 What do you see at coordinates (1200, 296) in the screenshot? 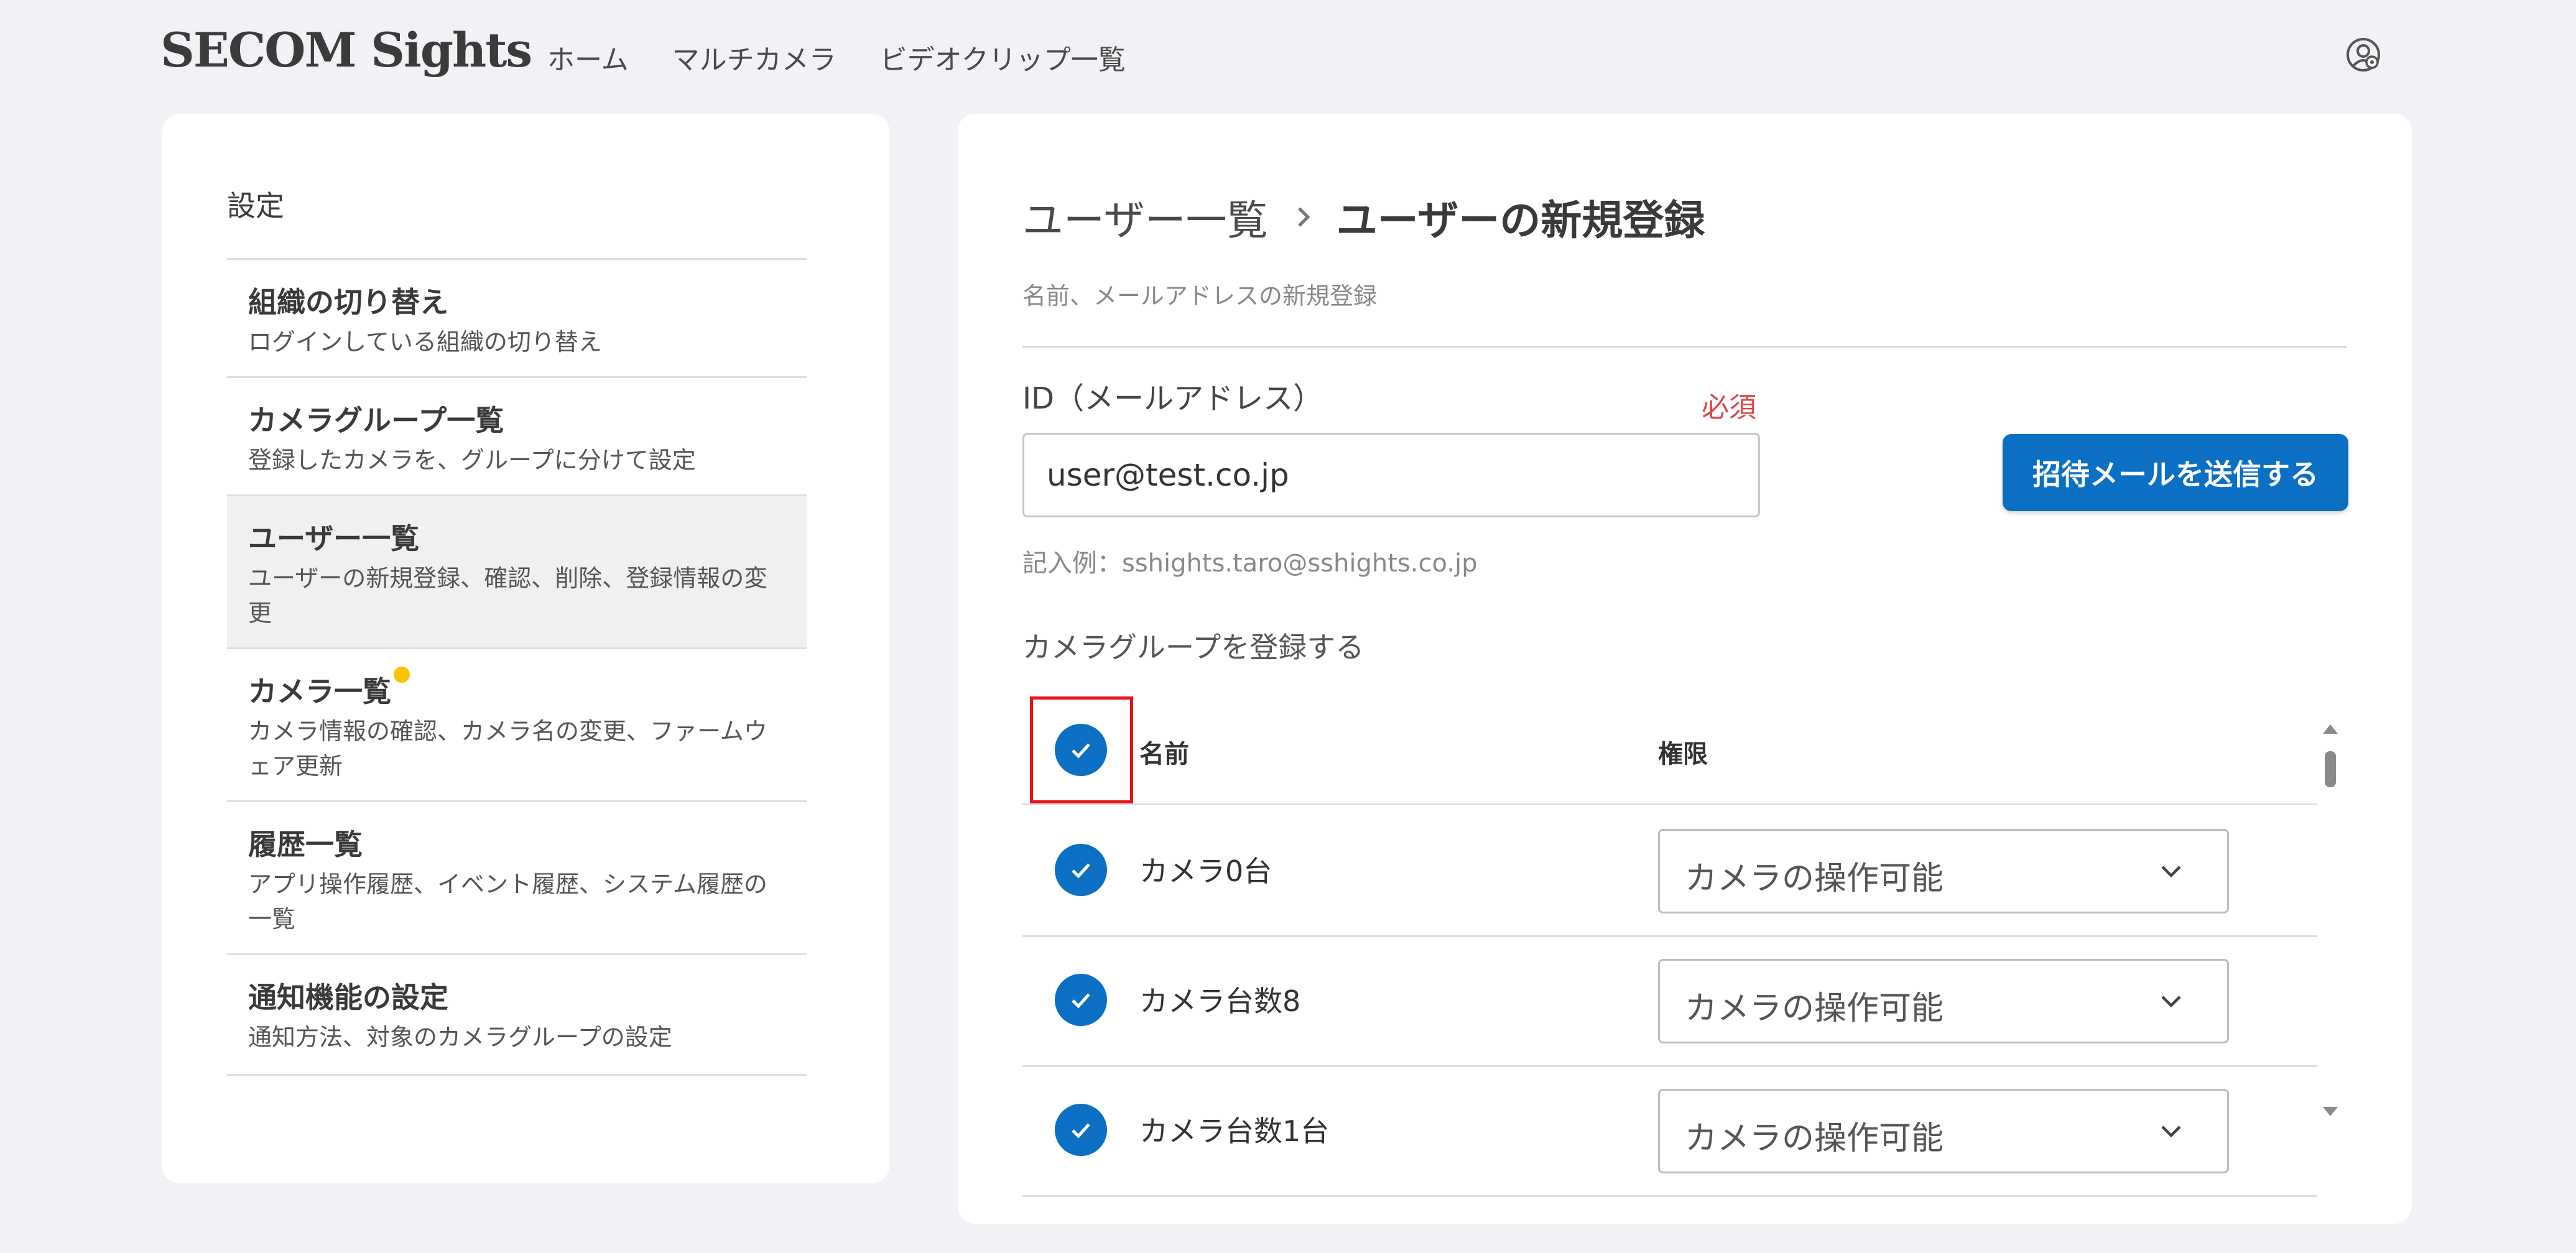
I see `page-description: 名前、メールアドレスの新規登録` at bounding box center [1200, 296].